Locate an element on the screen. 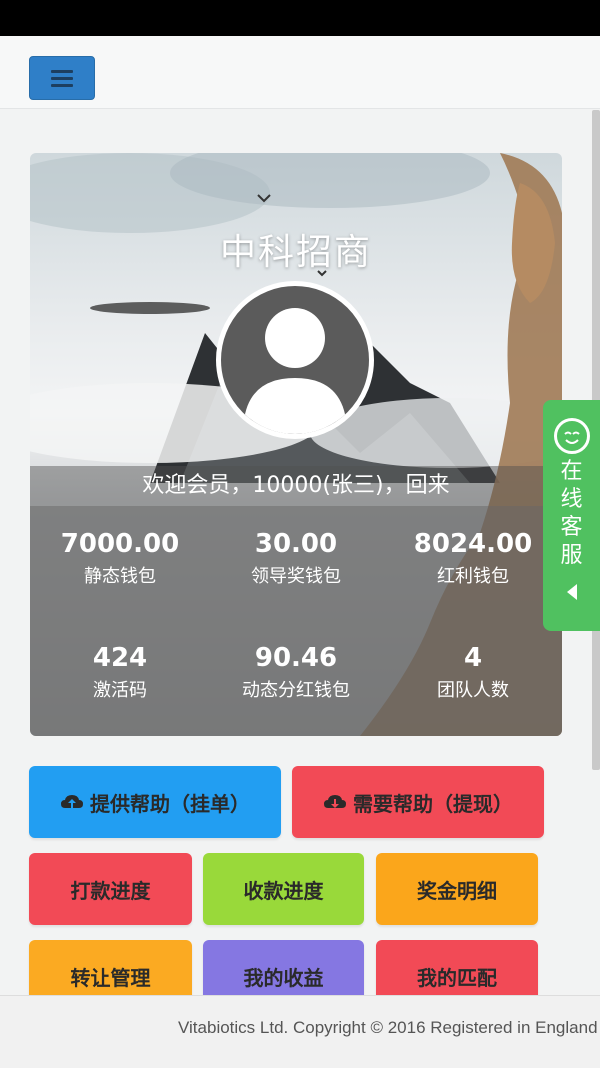  stat-label: 领导奖钱包 is located at coordinates (296, 576).